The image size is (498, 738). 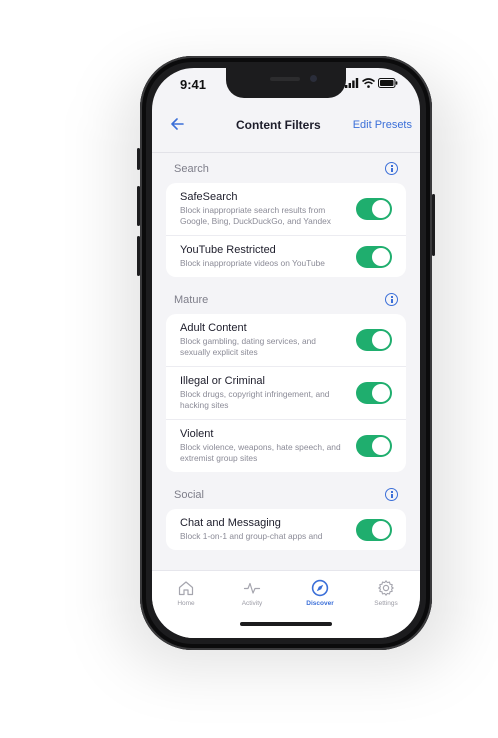 I want to click on tab-bar: Home Activity Discover Settings, so click(x=286, y=604).